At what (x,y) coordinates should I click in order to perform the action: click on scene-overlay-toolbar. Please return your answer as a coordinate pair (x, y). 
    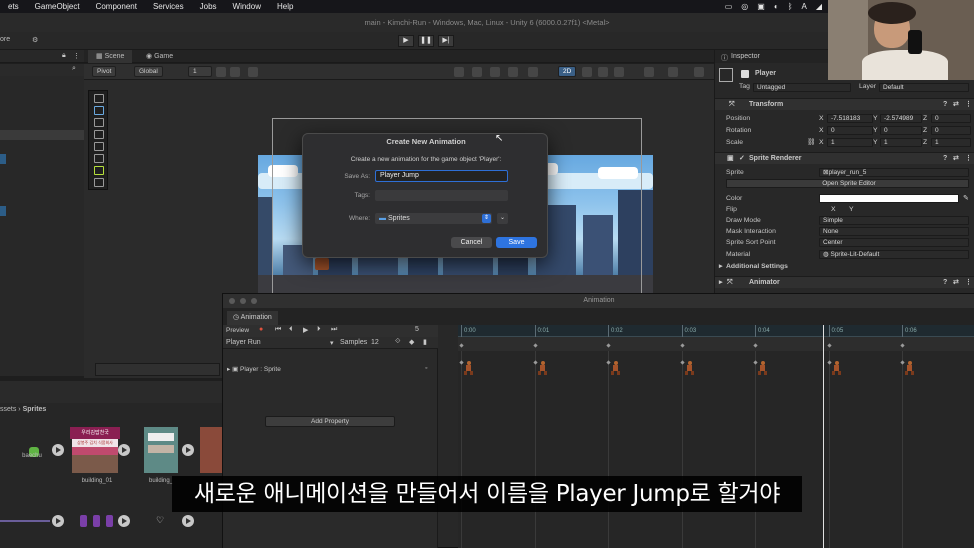
    Looking at the image, I should click on (157, 369).